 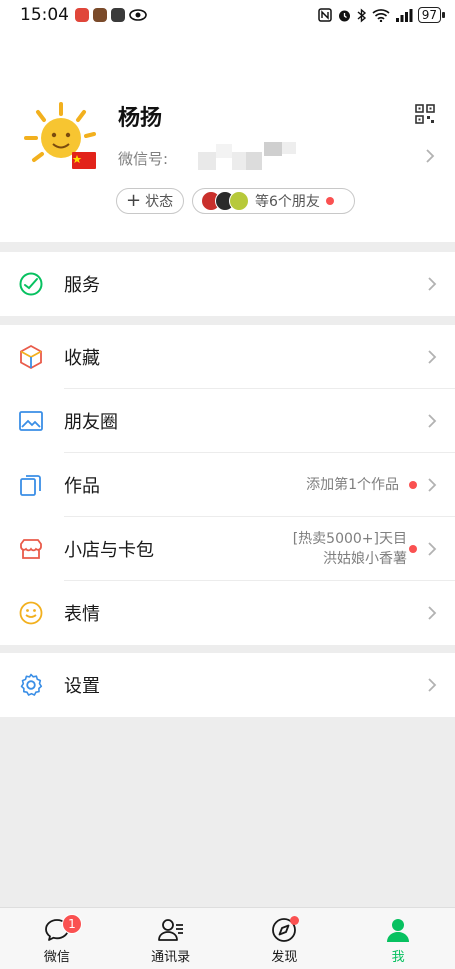 What do you see at coordinates (143, 159) in the screenshot?
I see `wechat-id-label: 微信号:` at bounding box center [143, 159].